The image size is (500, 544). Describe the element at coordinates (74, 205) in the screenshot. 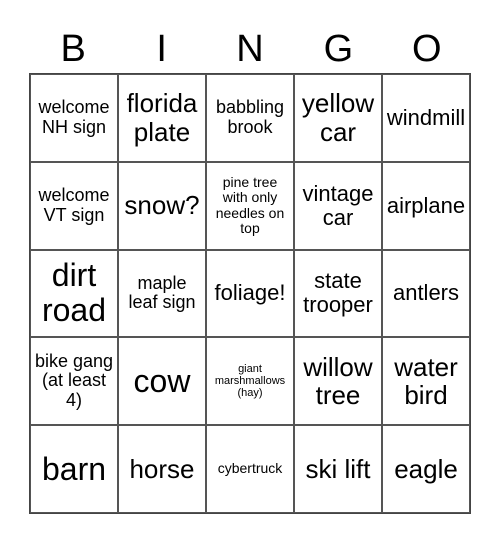

I see `bingo-cell: welcome VT sign` at that location.